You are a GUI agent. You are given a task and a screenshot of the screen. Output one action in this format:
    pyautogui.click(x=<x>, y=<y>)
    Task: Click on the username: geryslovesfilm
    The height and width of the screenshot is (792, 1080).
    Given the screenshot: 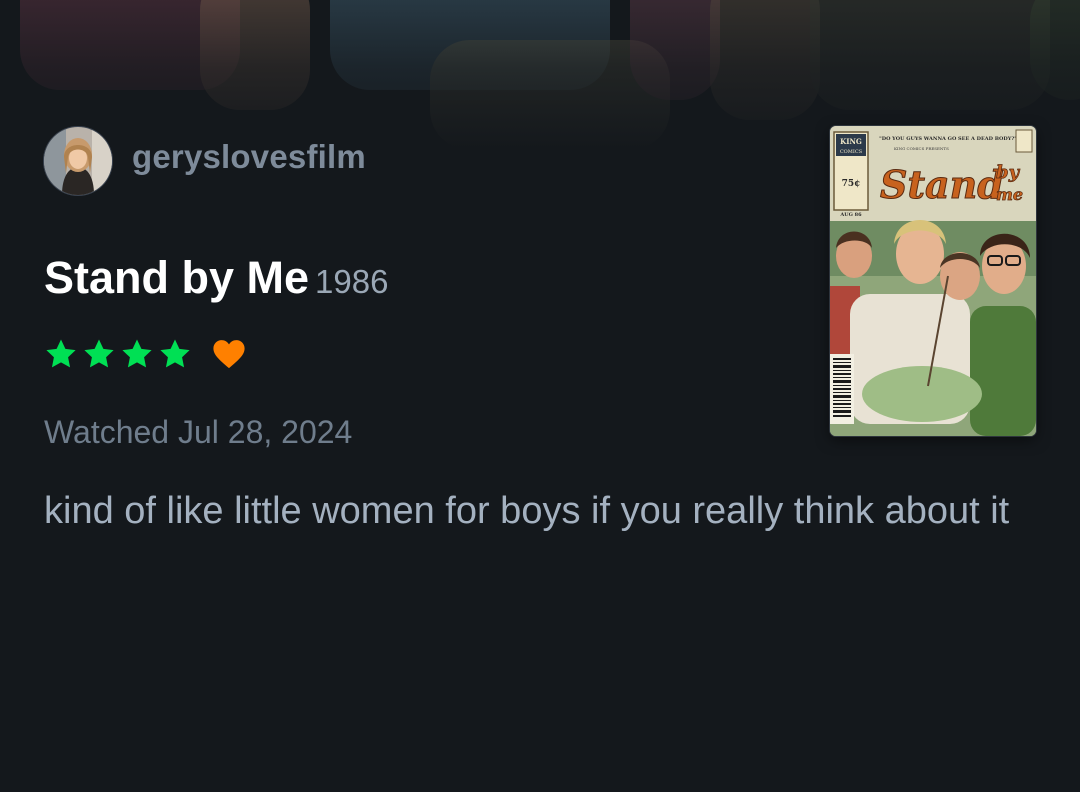 What is the action you would take?
    pyautogui.click(x=249, y=157)
    